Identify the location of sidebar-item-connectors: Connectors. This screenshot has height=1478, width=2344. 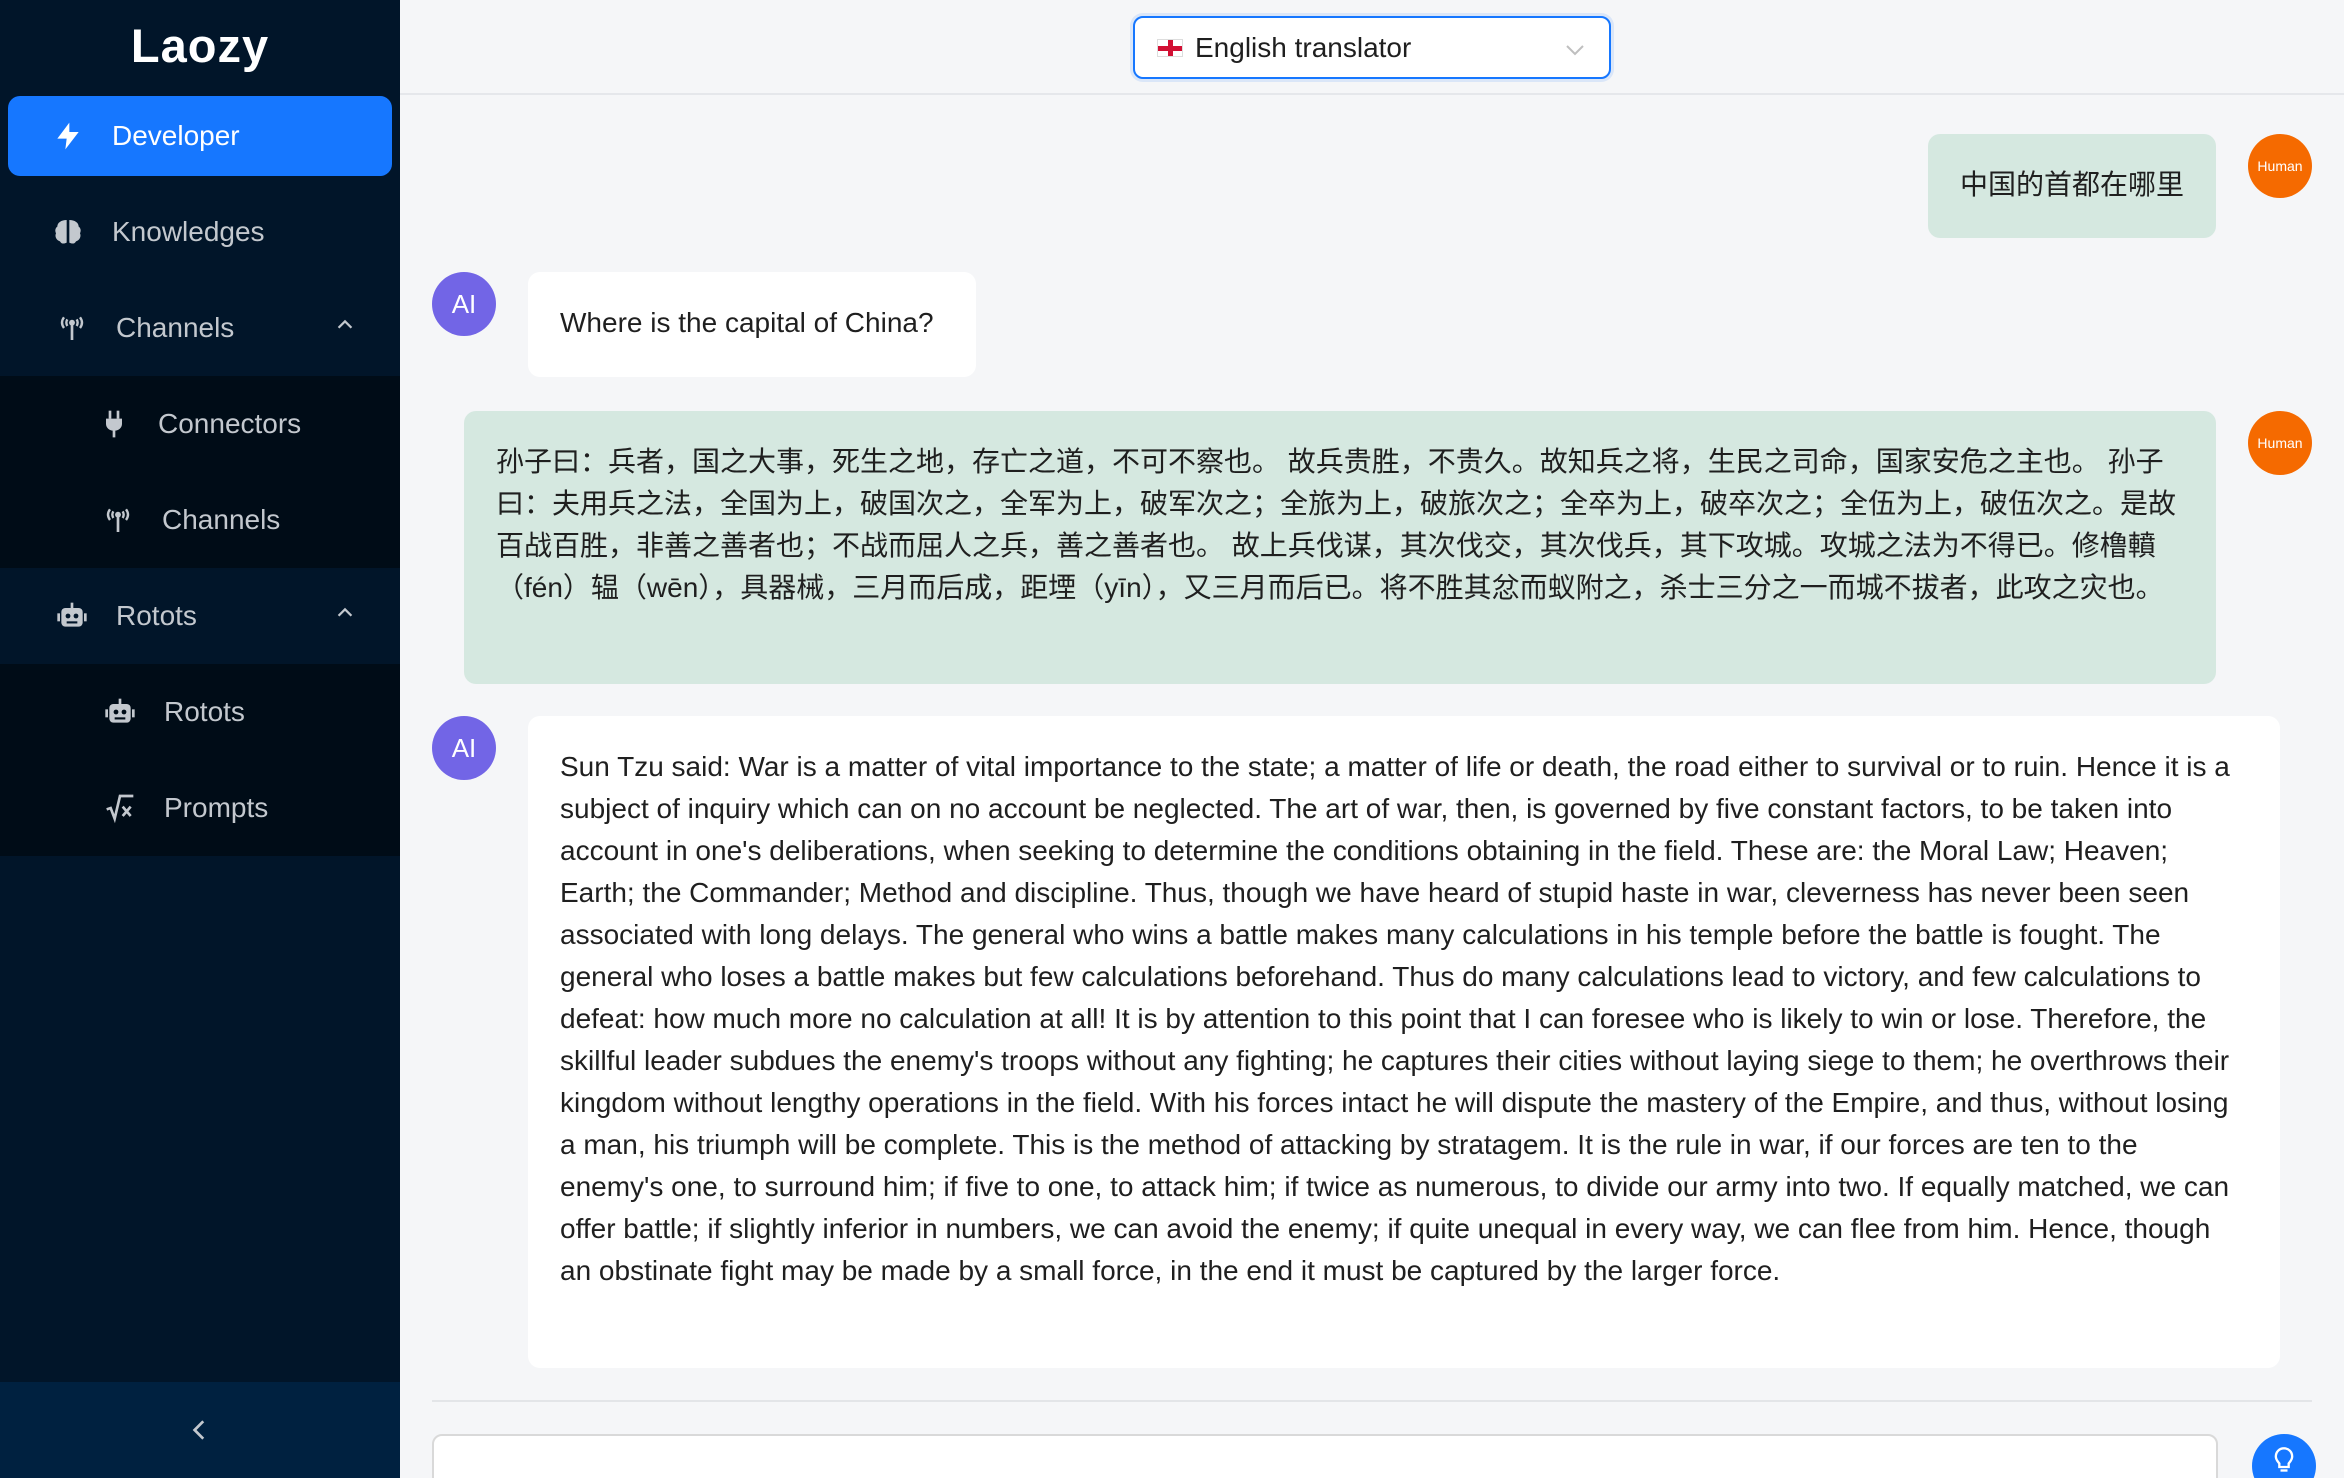
(200, 424).